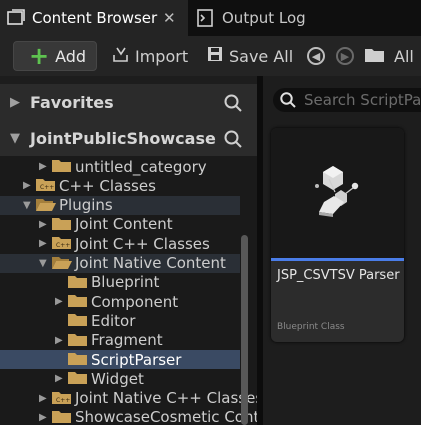 The image size is (421, 425). What do you see at coordinates (404, 56) in the screenshot?
I see `path-label: All` at bounding box center [404, 56].